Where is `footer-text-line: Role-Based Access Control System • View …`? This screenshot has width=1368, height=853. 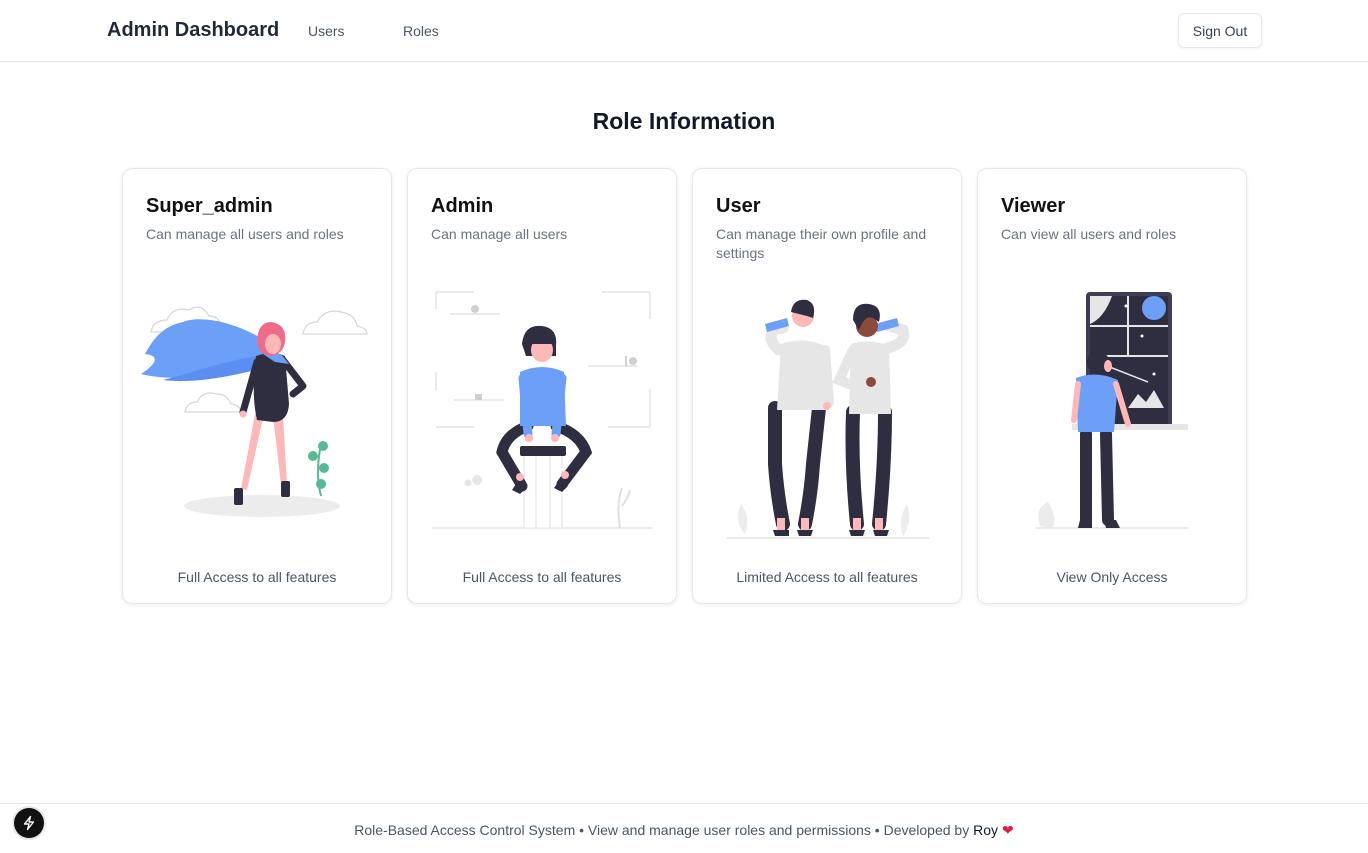
footer-text-line: Role-Based Access Control System • View … is located at coordinates (684, 830).